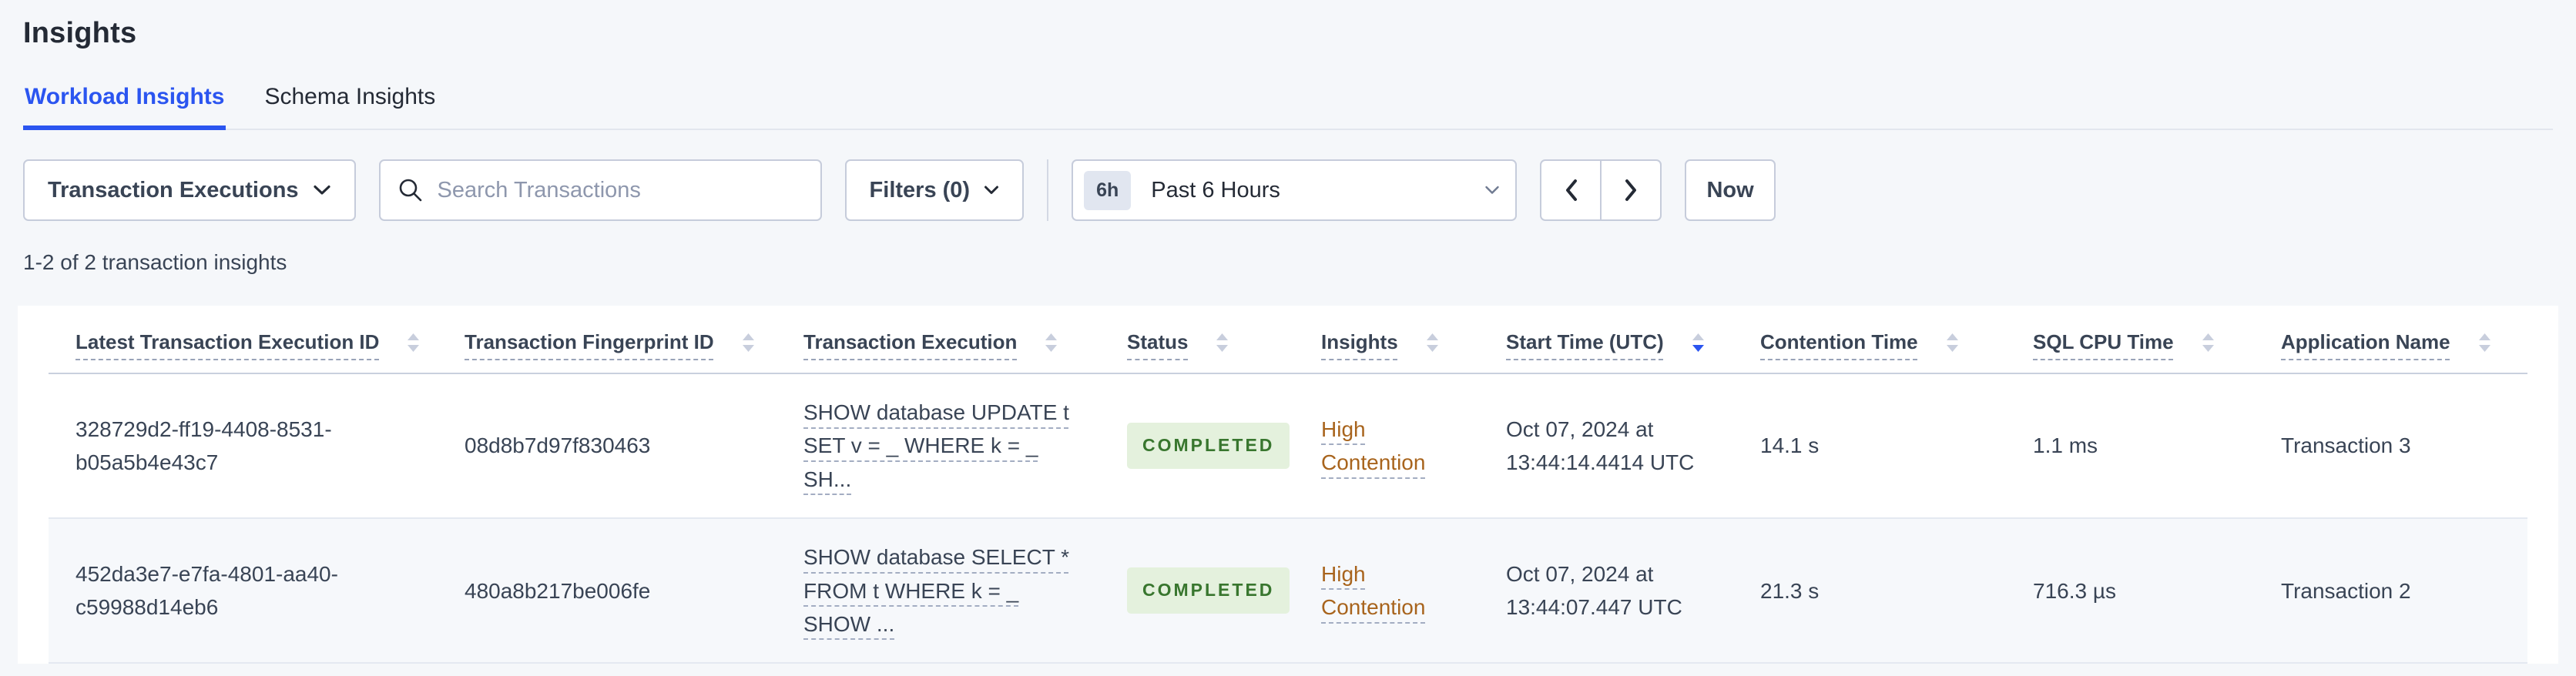 This screenshot has height=676, width=2576. Describe the element at coordinates (1633, 446) in the screenshot. I see `cell-start-time: Oct 07, 2024 at 13:44:14.4414 UTC` at that location.